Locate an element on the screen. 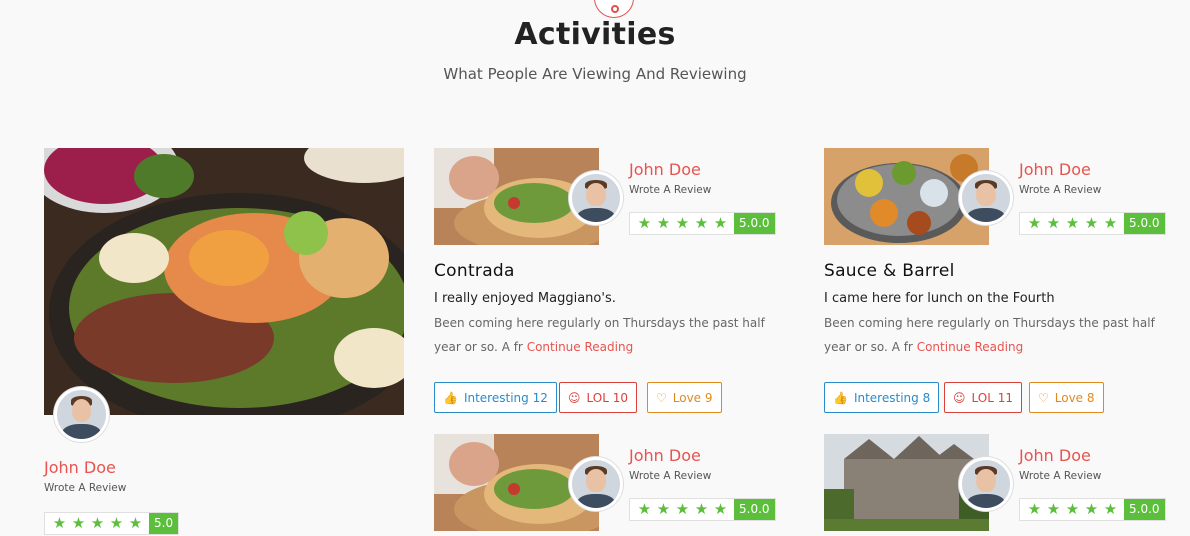 This screenshot has width=1190, height=536. lol-button: ☺ LOL 11 is located at coordinates (983, 397).